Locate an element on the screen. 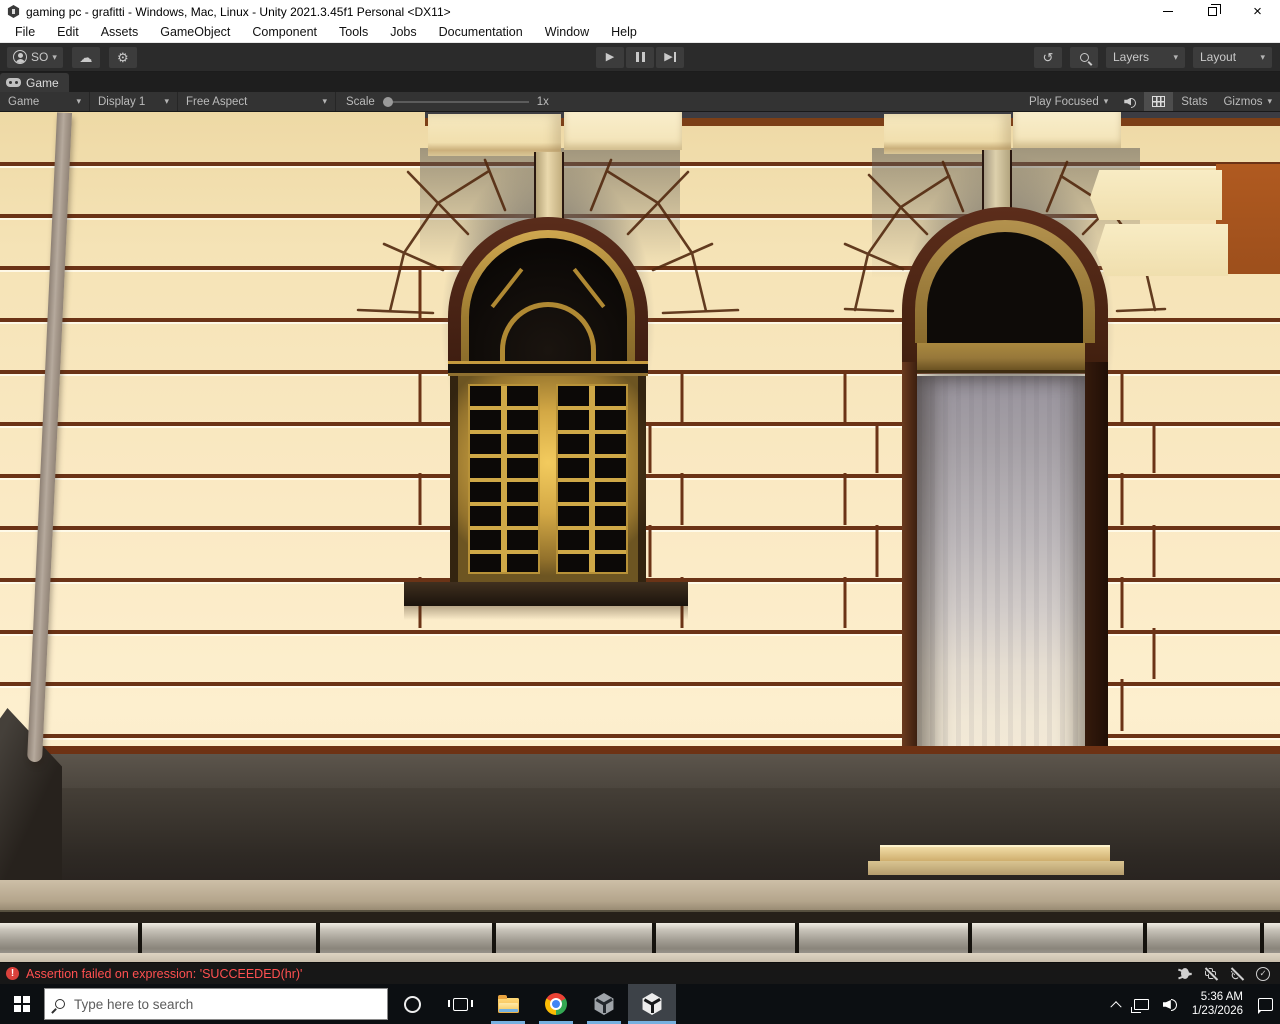  debugger-bug-icon is located at coordinates (1185, 973).